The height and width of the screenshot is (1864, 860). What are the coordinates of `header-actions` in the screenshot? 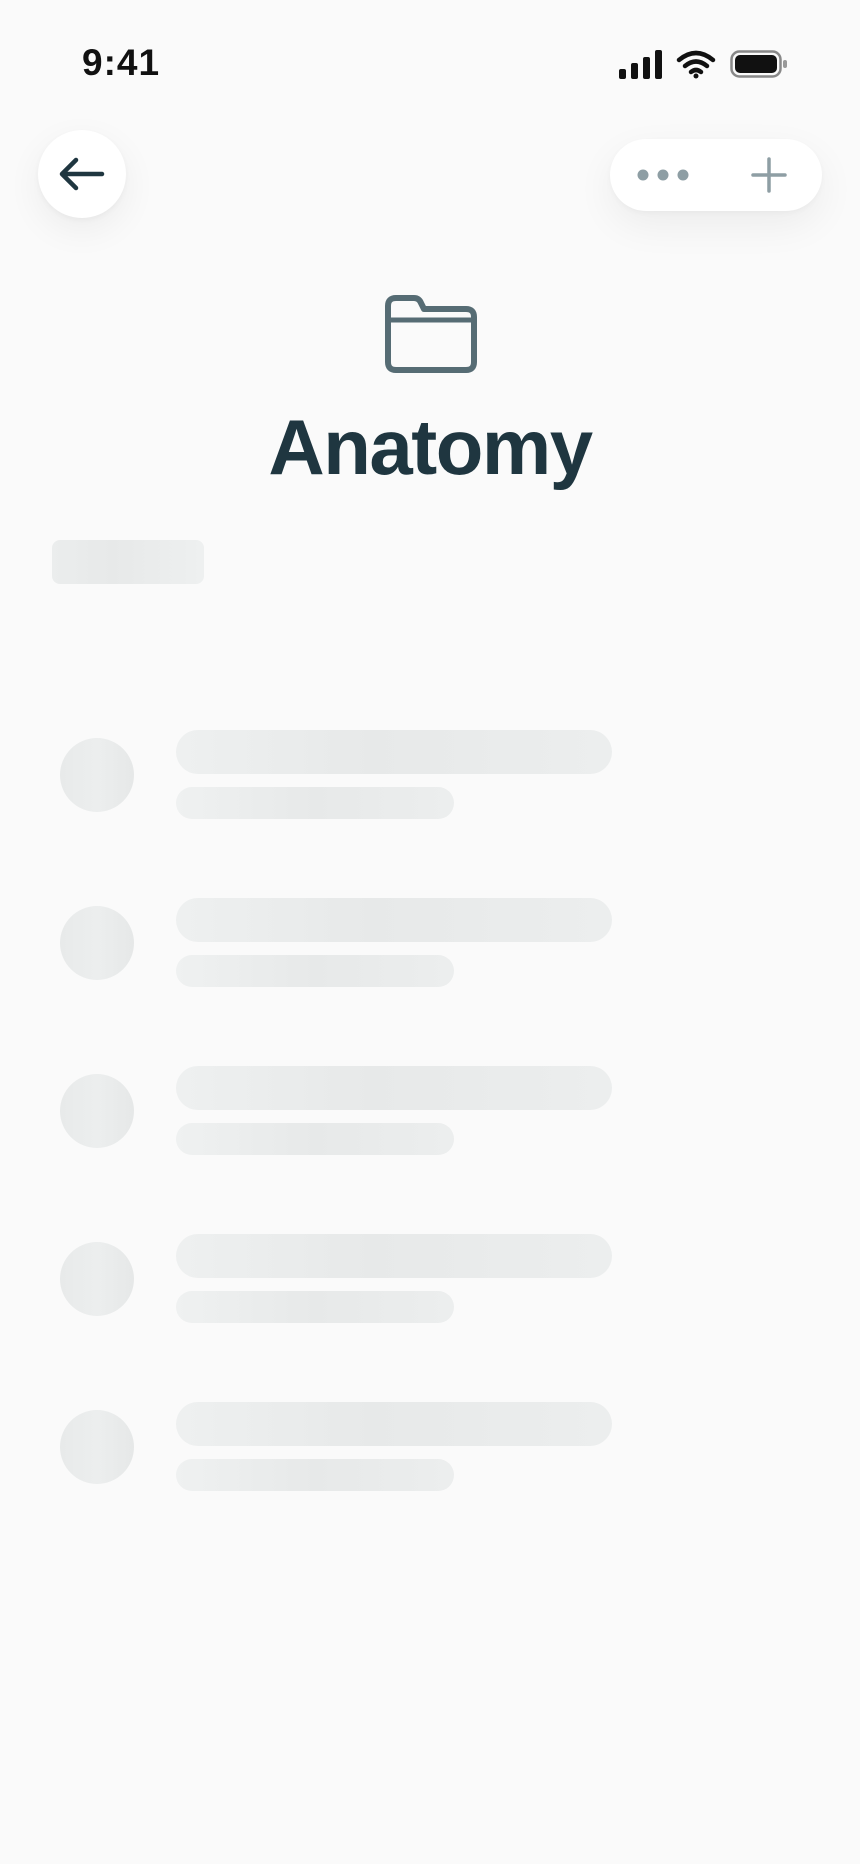 It's located at (716, 175).